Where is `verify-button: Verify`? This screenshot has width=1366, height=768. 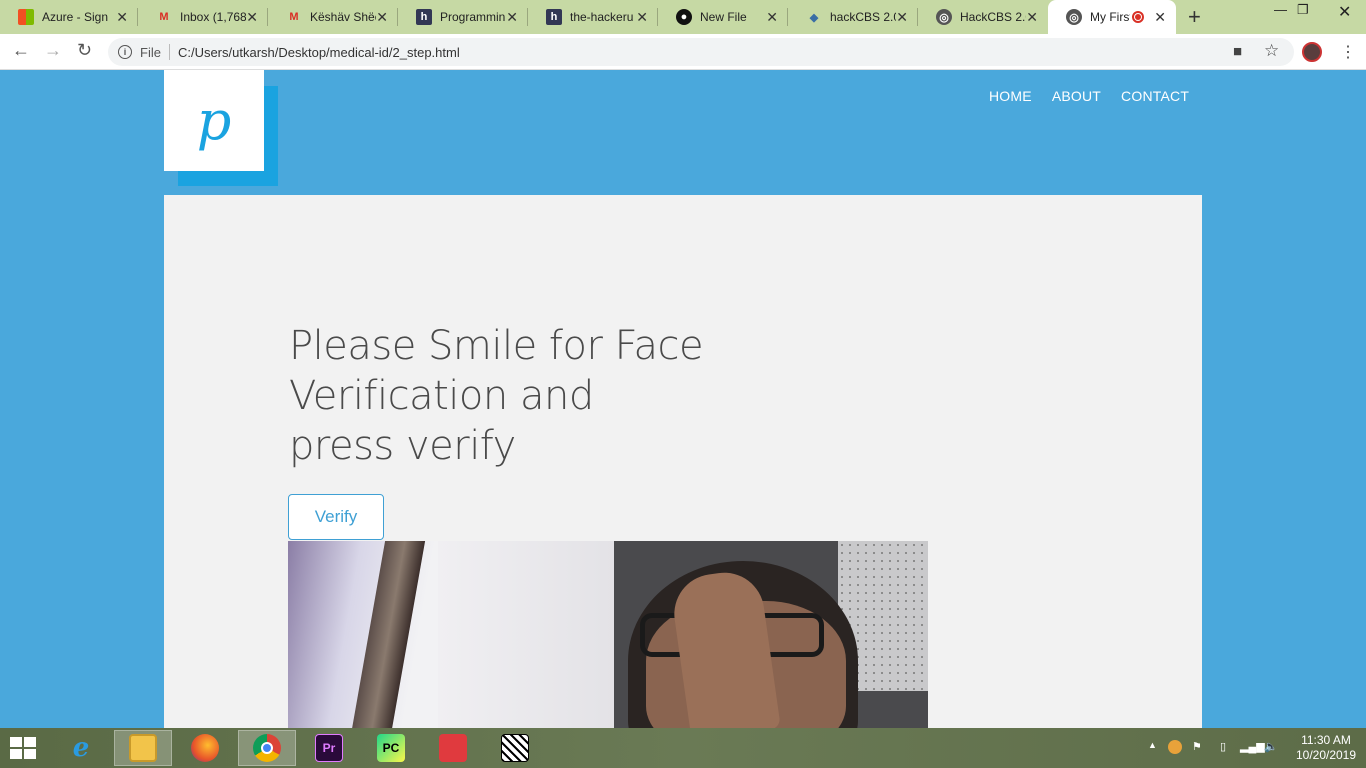 verify-button: Verify is located at coordinates (336, 517).